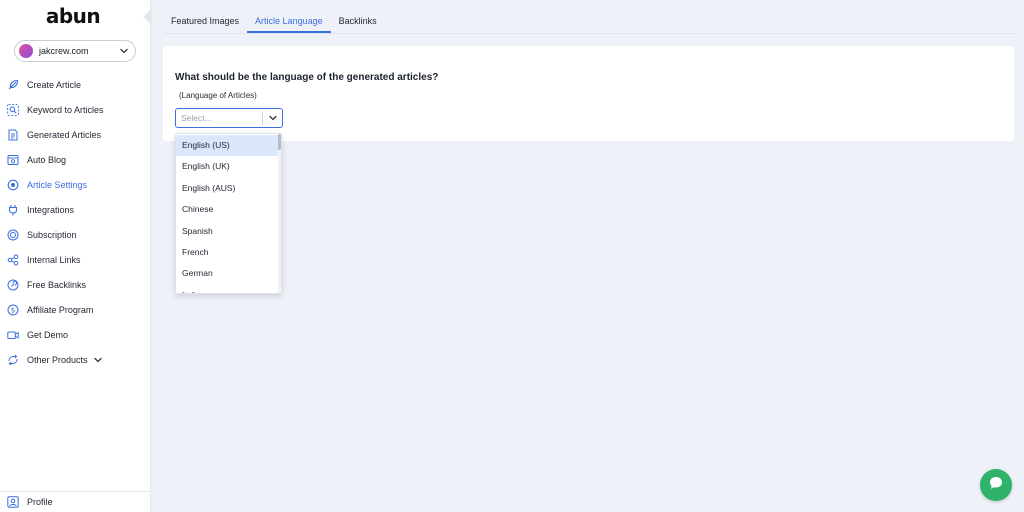  Describe the element at coordinates (205, 22) in the screenshot. I see `tab-featured-images: Featured Images` at that location.